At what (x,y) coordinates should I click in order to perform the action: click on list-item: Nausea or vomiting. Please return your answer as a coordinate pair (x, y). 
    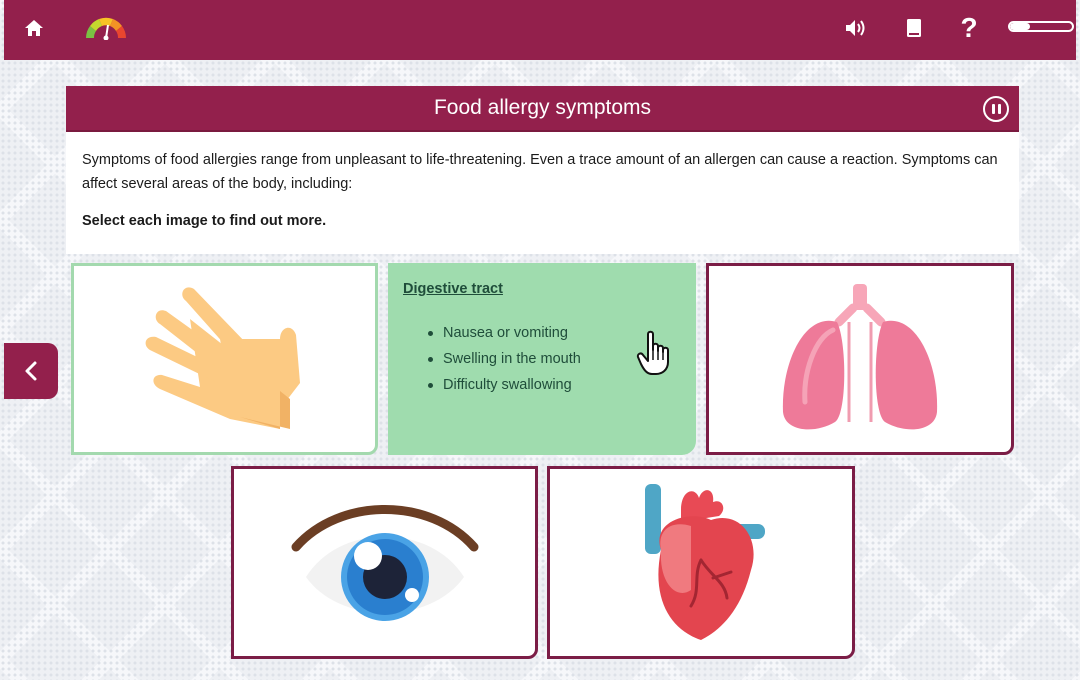
    Looking at the image, I should click on (504, 333).